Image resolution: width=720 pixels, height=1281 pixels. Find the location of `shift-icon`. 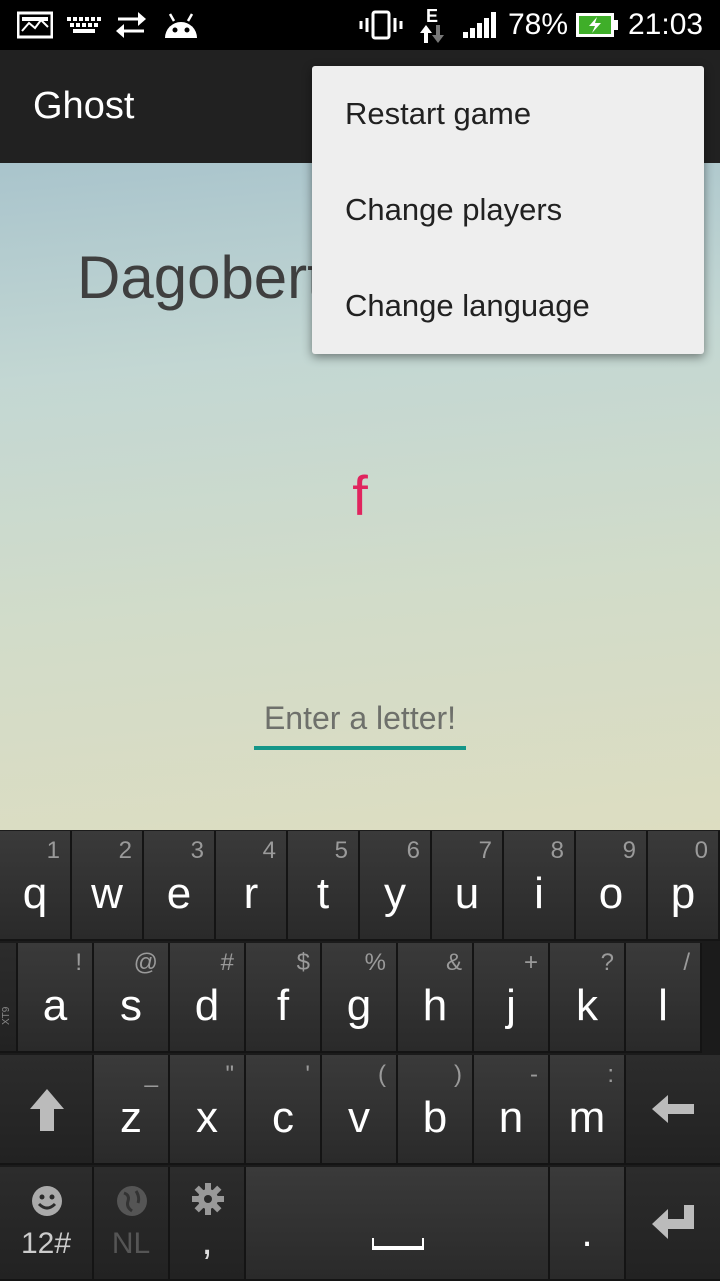

shift-icon is located at coordinates (47, 1112).